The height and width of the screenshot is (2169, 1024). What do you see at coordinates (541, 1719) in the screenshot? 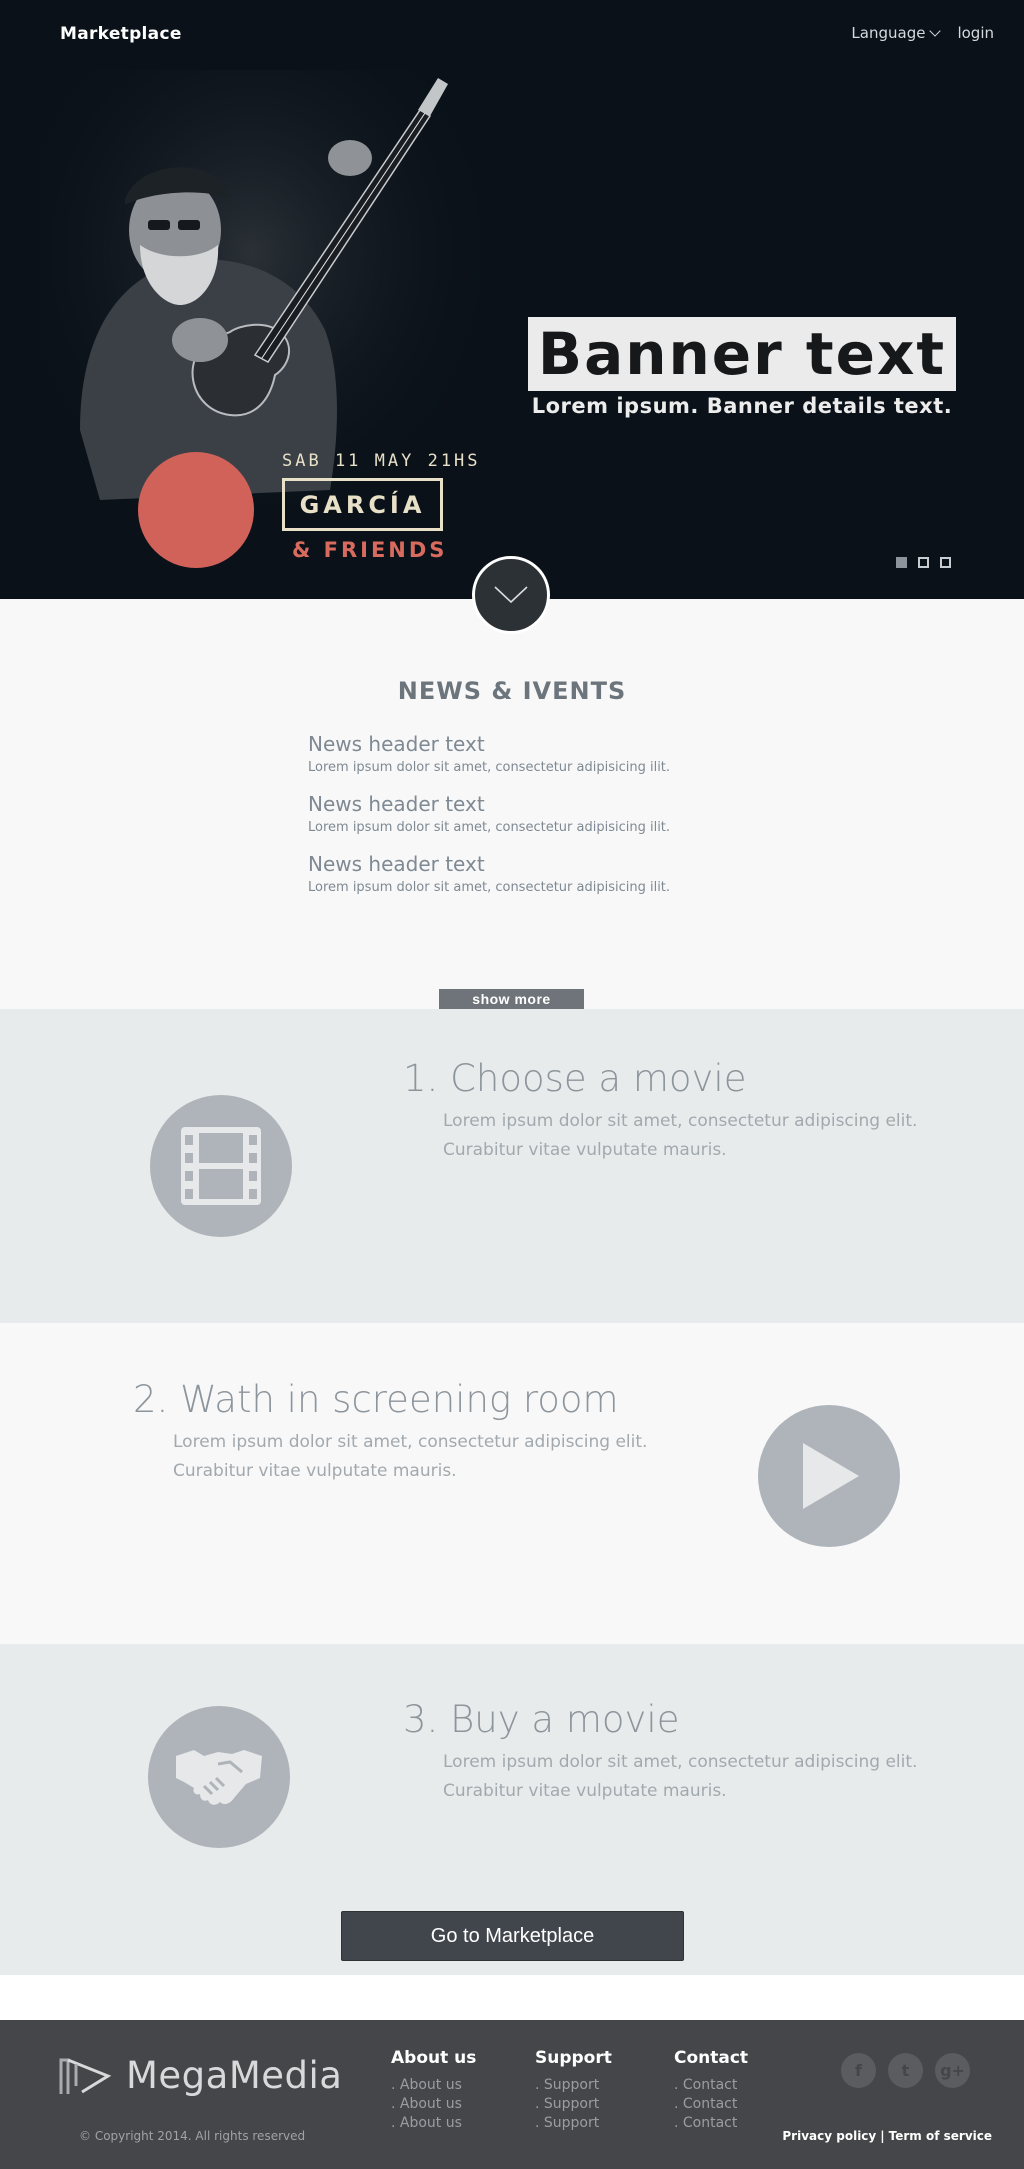
I see `step-title: 3. Buy a movie` at bounding box center [541, 1719].